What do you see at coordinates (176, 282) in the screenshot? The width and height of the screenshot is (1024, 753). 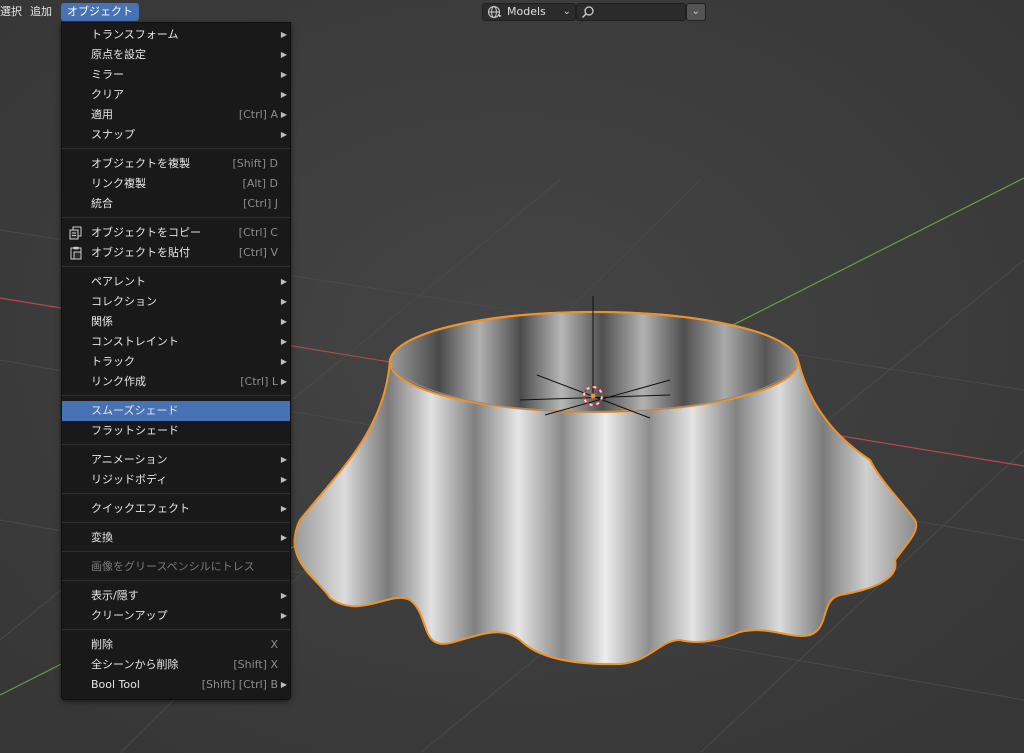 I see `menu-item: ペアレント ▶` at bounding box center [176, 282].